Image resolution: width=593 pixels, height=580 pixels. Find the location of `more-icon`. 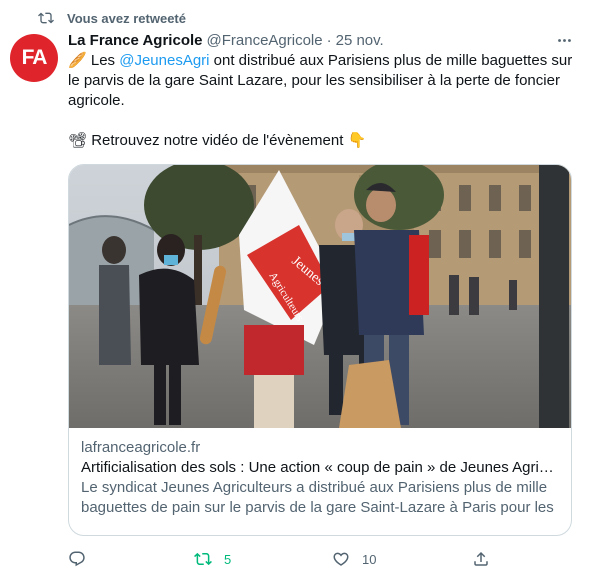

more-icon is located at coordinates (564, 40).